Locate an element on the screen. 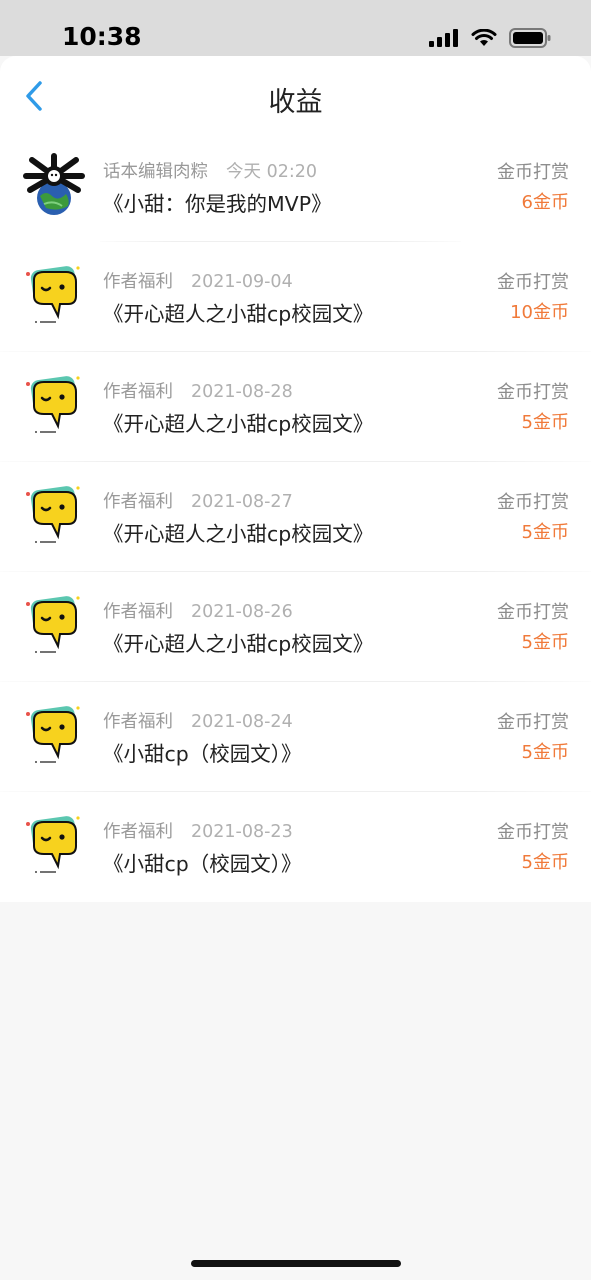 The width and height of the screenshot is (591, 1280). nav-bar: 收益 is located at coordinates (295, 94).